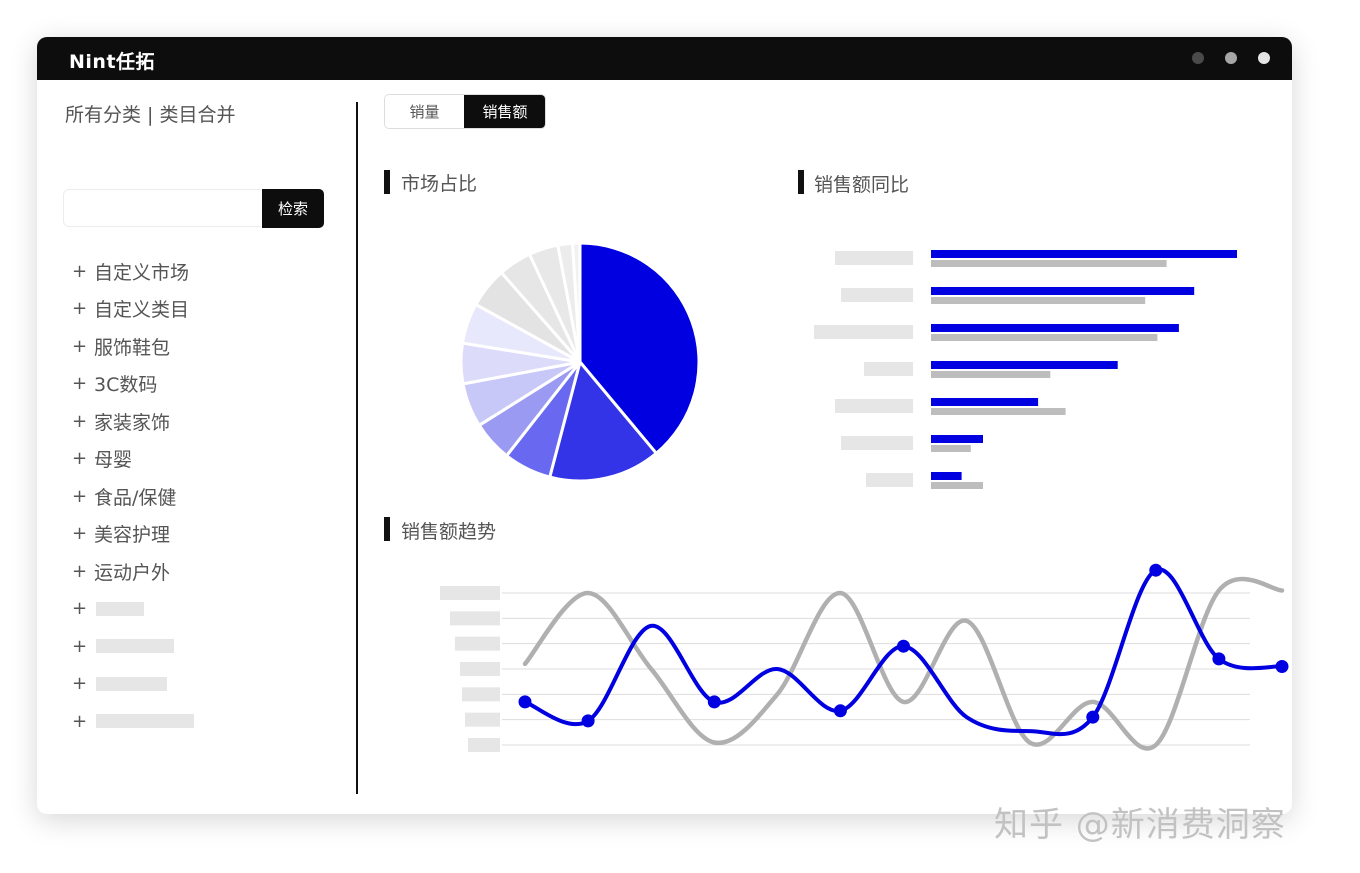 The image size is (1360, 873). I want to click on metric-toggle: 销量 销售额, so click(465, 111).